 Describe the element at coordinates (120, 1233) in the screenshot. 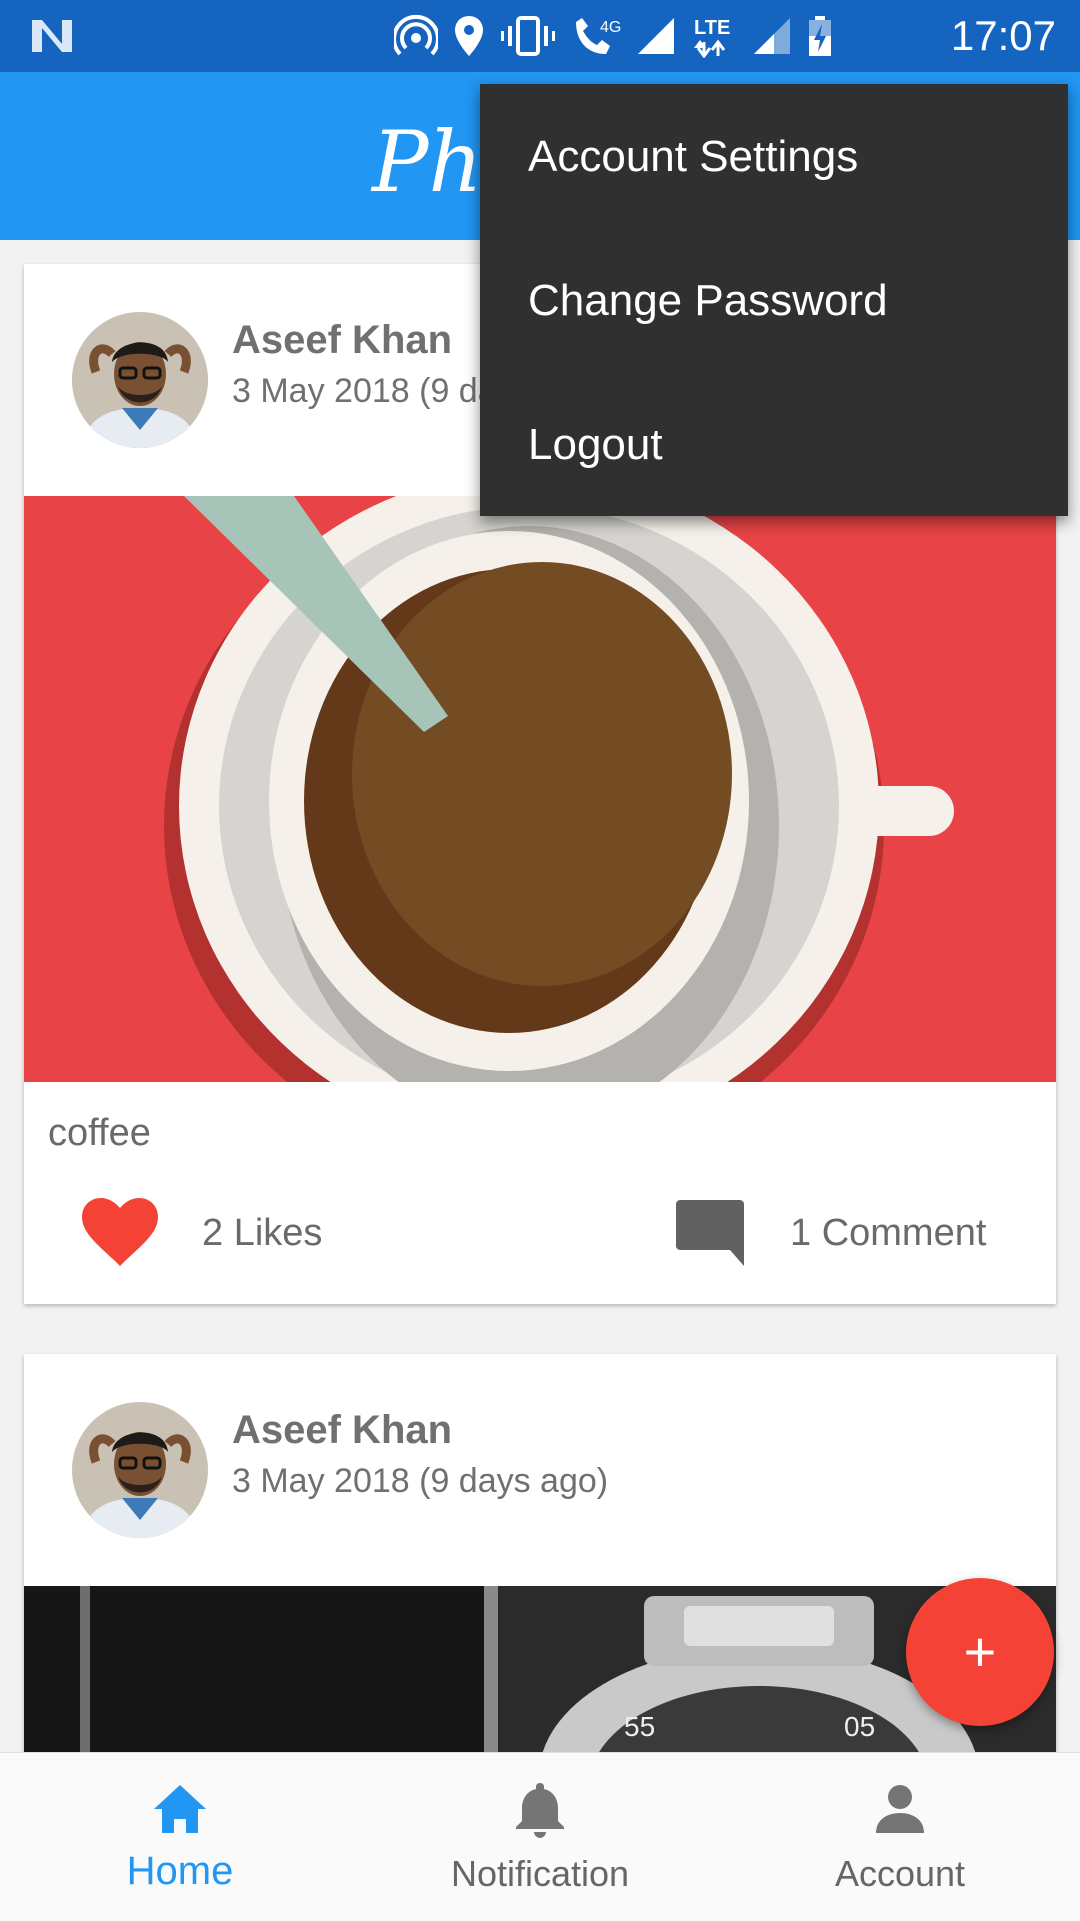

I see `heart-icon` at that location.